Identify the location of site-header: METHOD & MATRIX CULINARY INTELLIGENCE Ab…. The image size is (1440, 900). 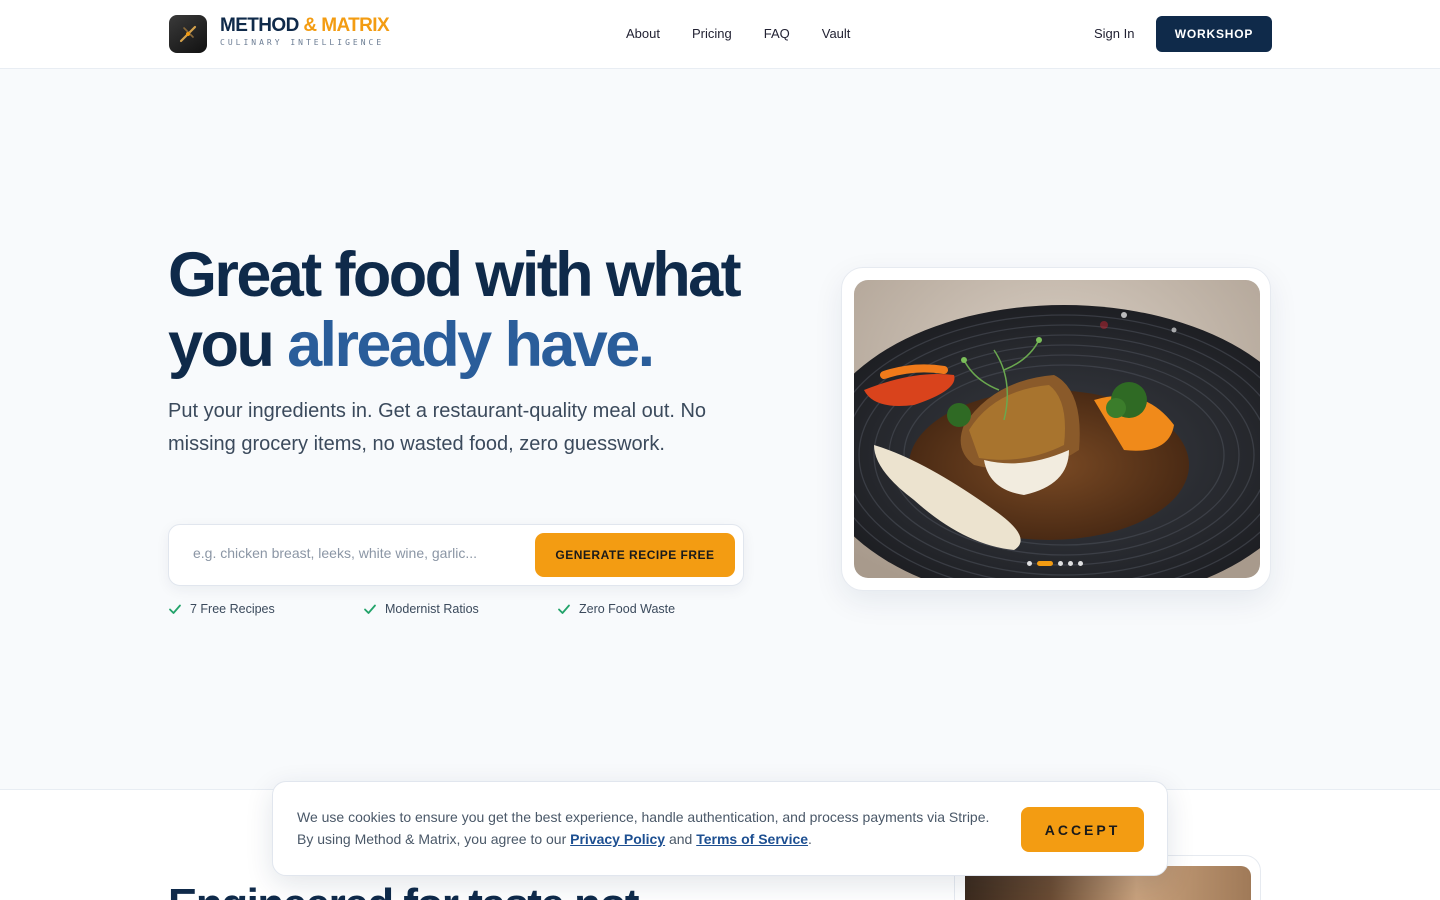
(720, 34).